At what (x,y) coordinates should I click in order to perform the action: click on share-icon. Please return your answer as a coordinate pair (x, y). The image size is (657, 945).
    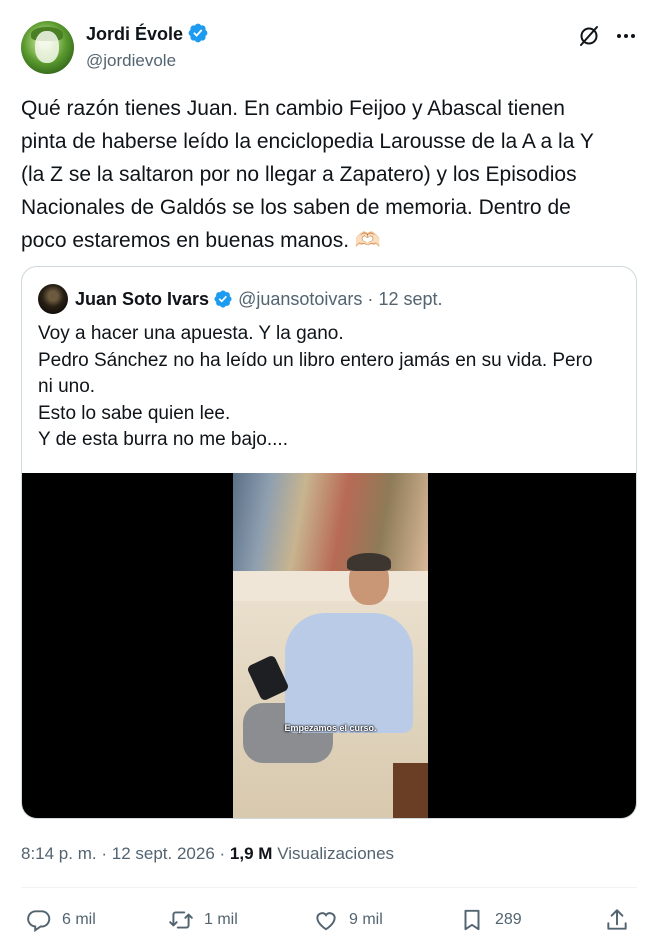
    Looking at the image, I should click on (617, 919).